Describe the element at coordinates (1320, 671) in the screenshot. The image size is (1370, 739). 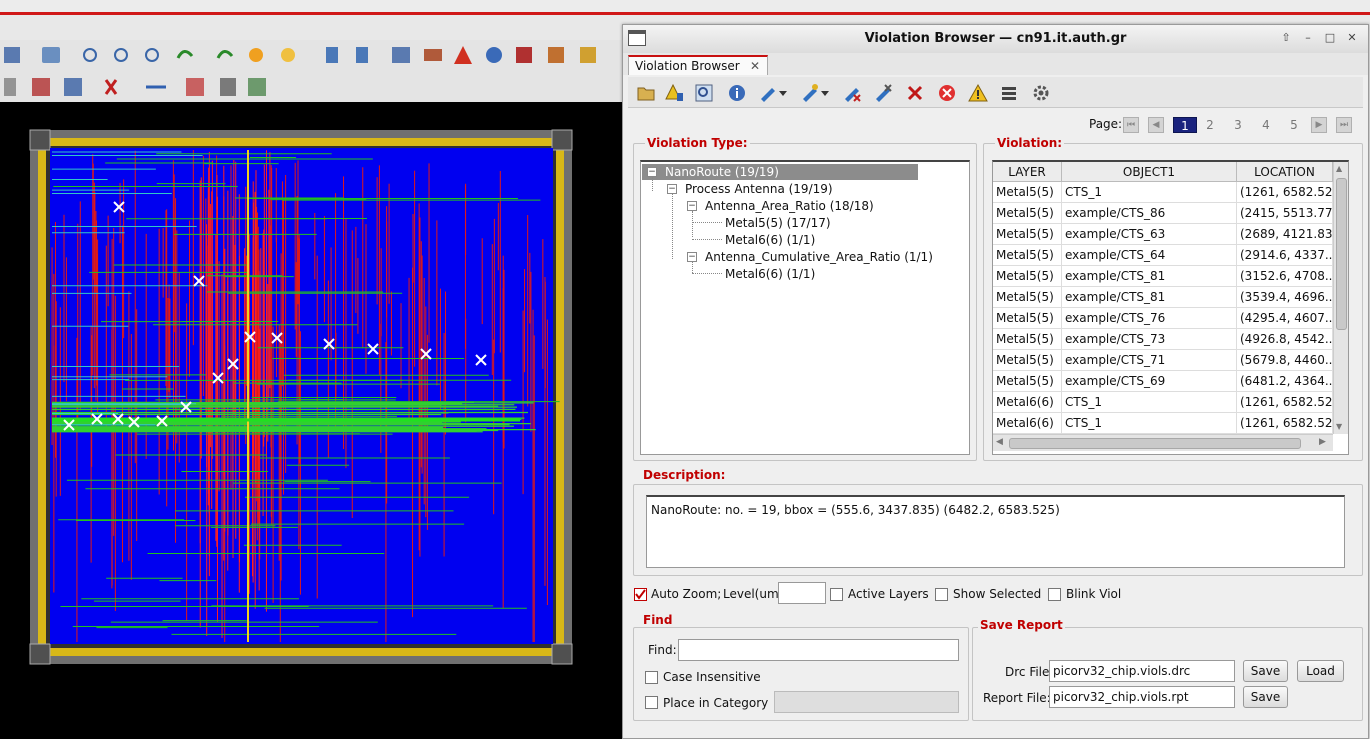
I see `load-drc-button: Load` at that location.